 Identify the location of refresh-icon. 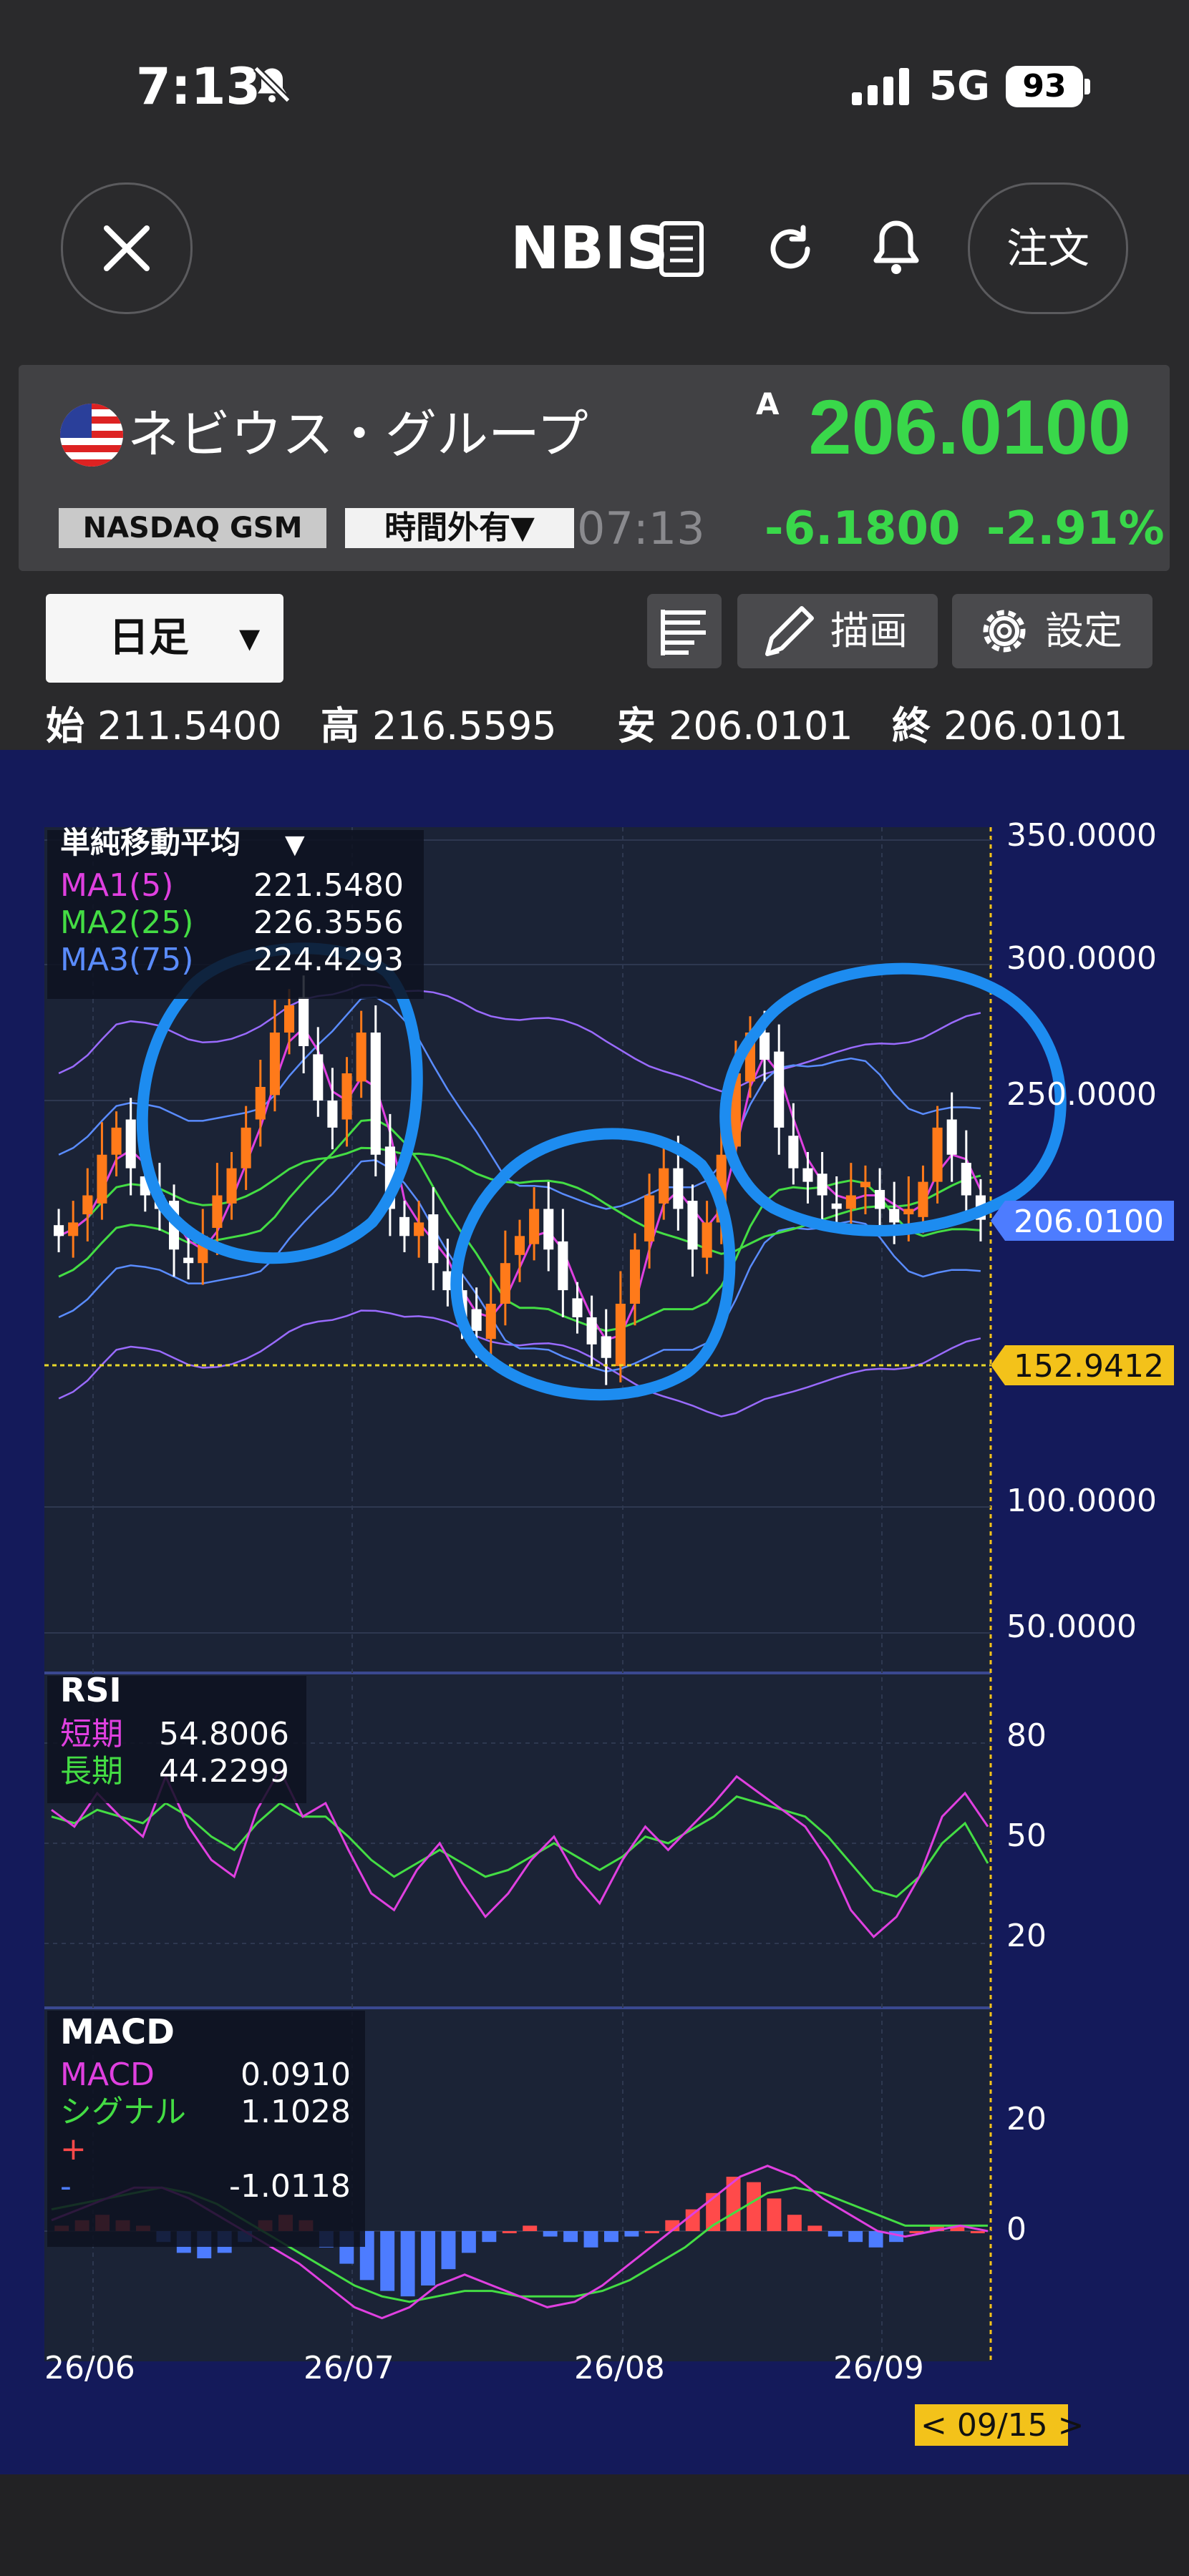
(790, 249).